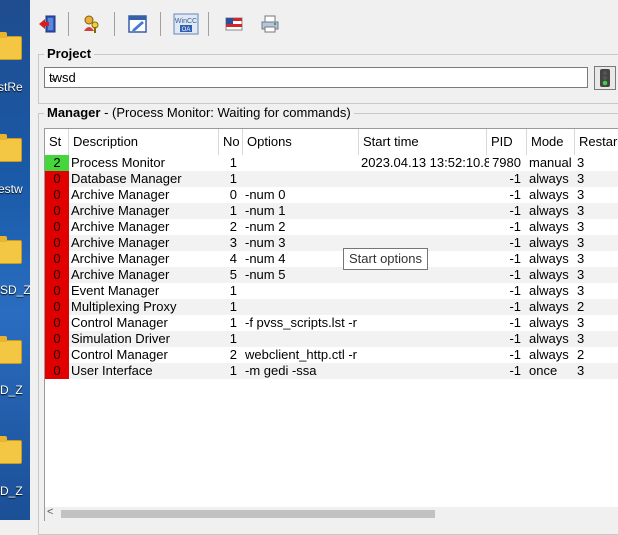 The image size is (618, 535). I want to click on desktop-strip: stRe estw SD_Z D_Z D_Z, so click(15, 260).